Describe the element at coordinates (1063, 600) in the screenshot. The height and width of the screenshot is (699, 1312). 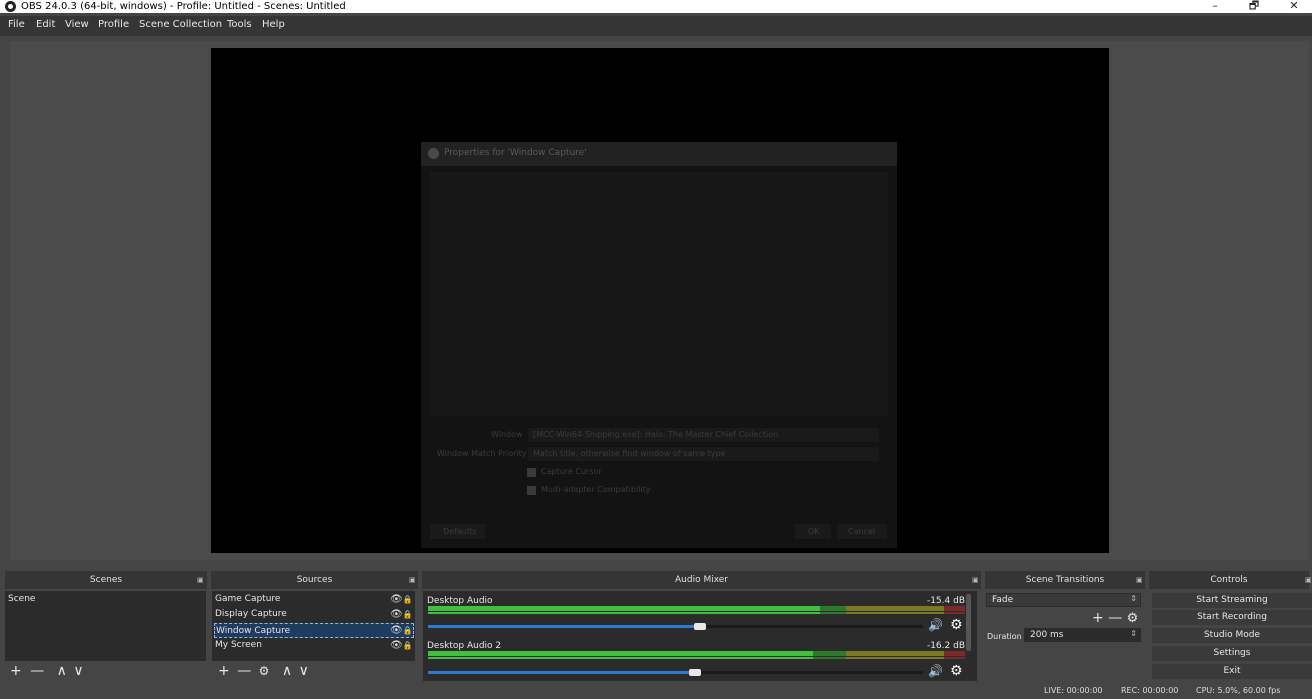
I see `transition-select: Fade ⇕` at that location.